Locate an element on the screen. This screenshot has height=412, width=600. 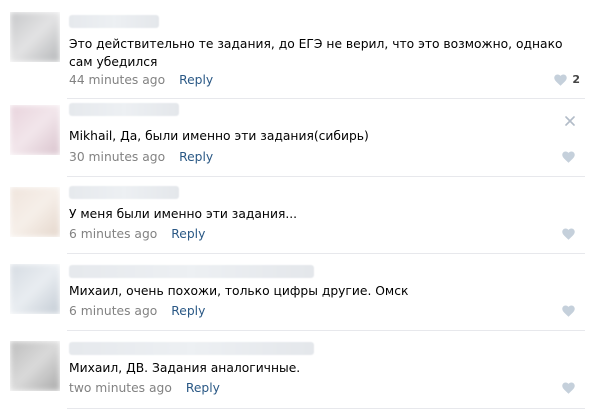
comment-timestamp: two minutes ago is located at coordinates (120, 388).